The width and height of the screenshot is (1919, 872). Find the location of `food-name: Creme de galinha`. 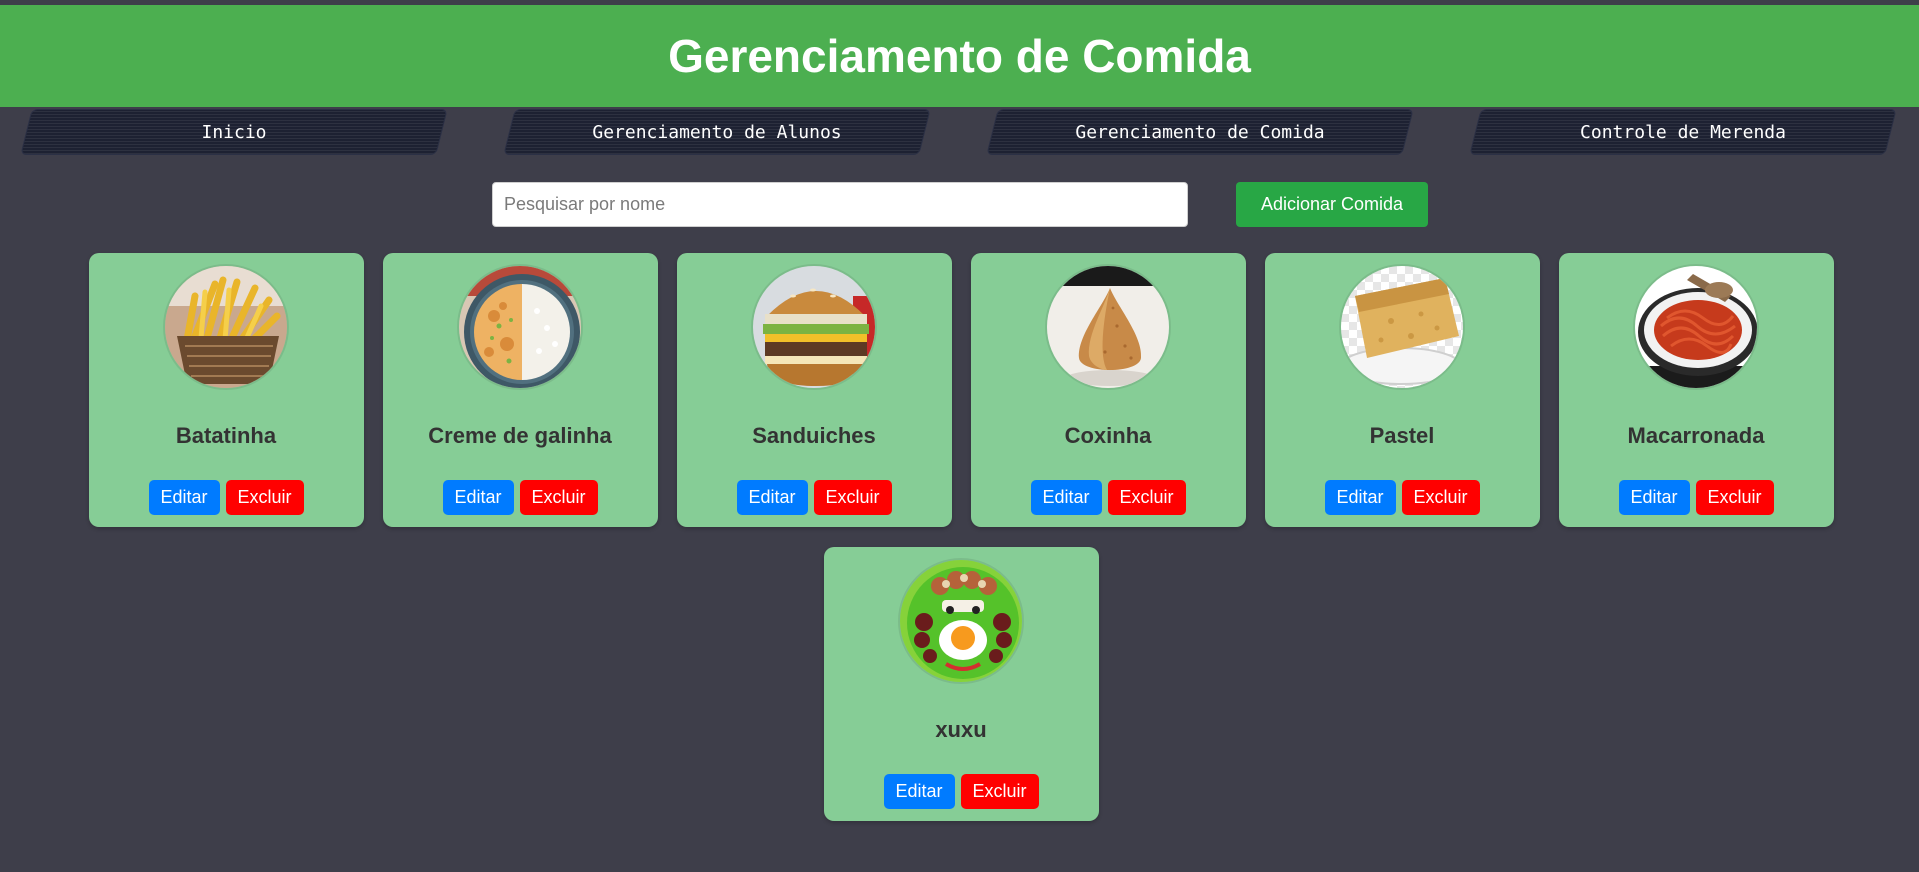

food-name: Creme de galinha is located at coordinates (520, 435).